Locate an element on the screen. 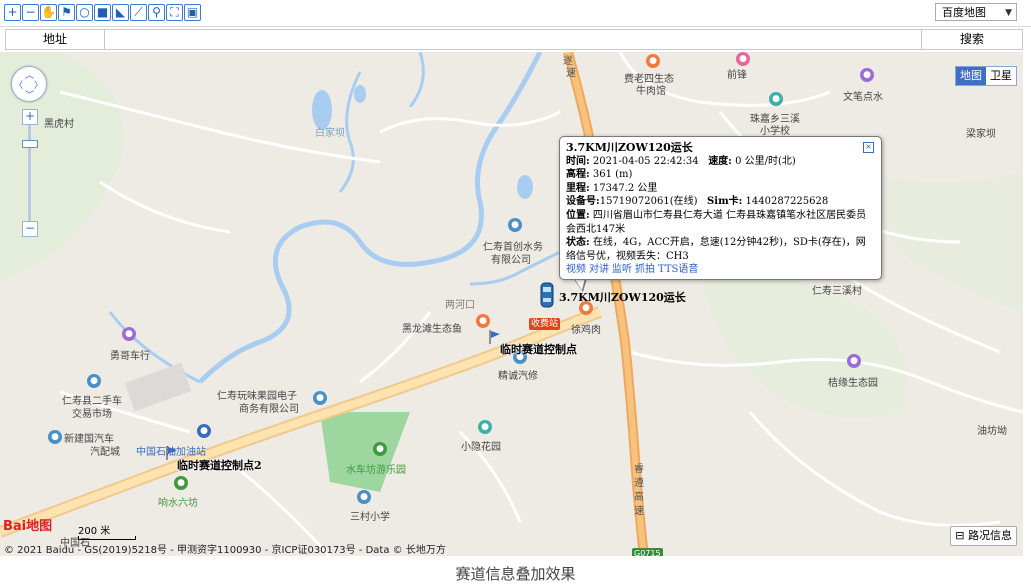 This screenshot has width=1031, height=586. chevron-down-icon: ▼ is located at coordinates (1008, 13).